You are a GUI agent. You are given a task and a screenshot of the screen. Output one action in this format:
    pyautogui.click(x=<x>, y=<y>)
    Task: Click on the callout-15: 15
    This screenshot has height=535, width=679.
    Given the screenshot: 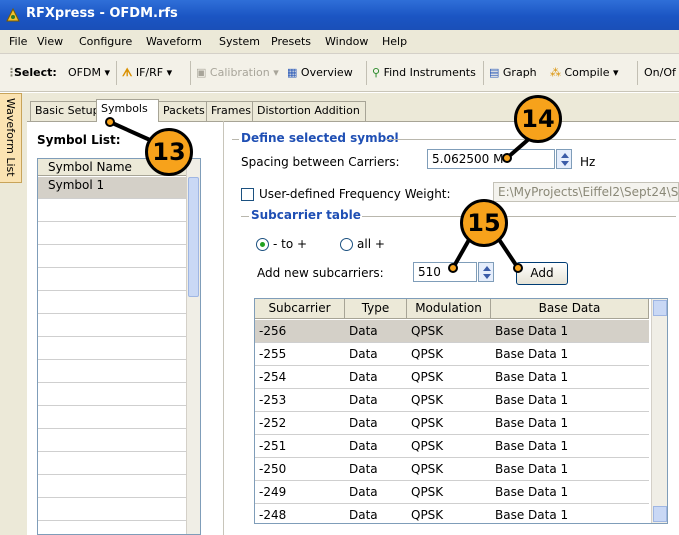 What is the action you would take?
    pyautogui.click(x=484, y=223)
    